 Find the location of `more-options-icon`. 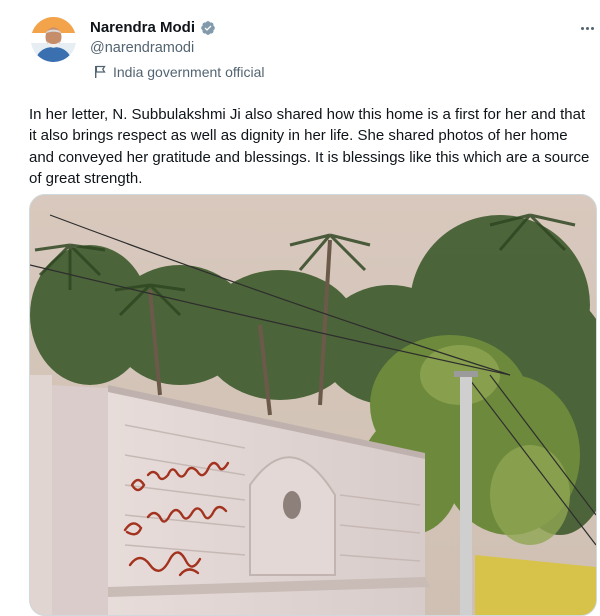

more-options-icon is located at coordinates (587, 28).